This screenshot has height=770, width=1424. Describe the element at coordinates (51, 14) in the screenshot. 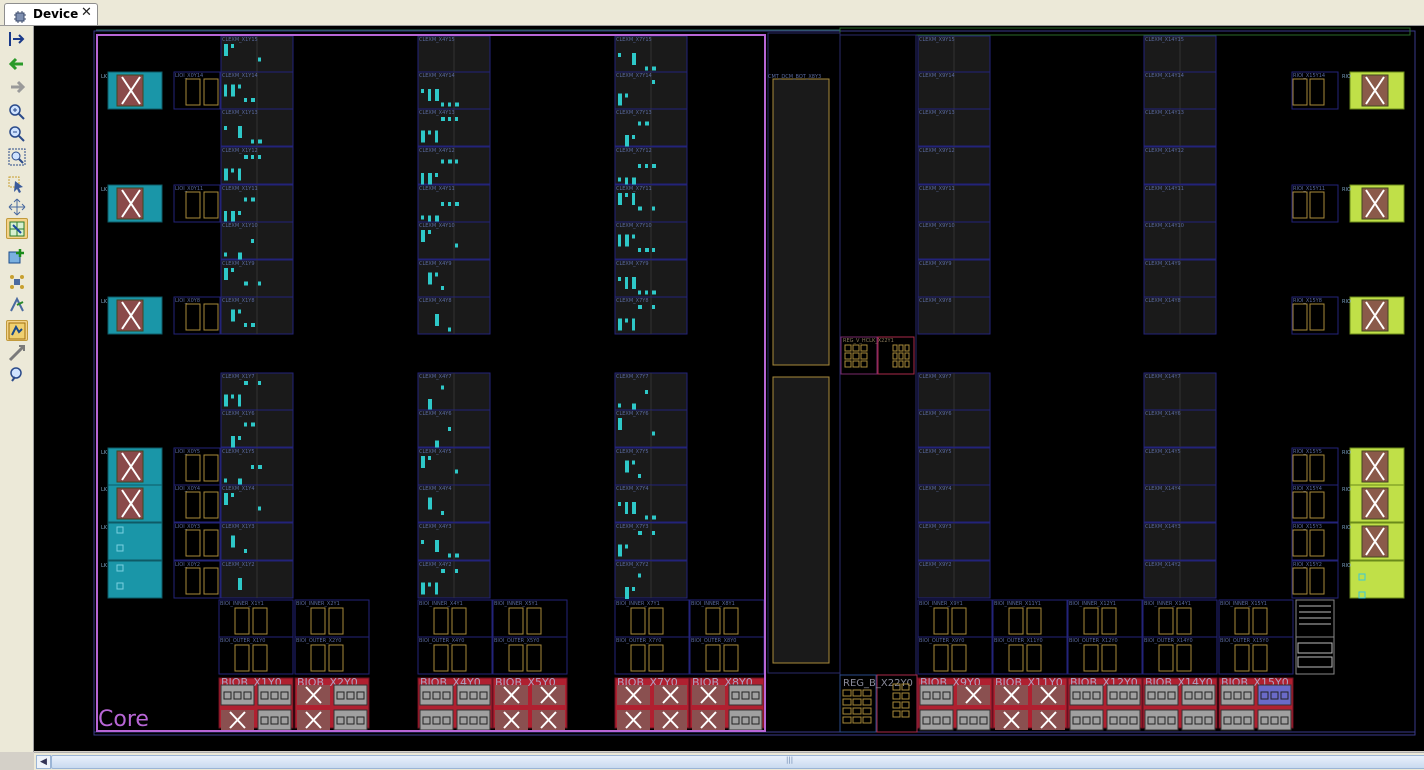

I see `tab-device: Device ✕` at that location.